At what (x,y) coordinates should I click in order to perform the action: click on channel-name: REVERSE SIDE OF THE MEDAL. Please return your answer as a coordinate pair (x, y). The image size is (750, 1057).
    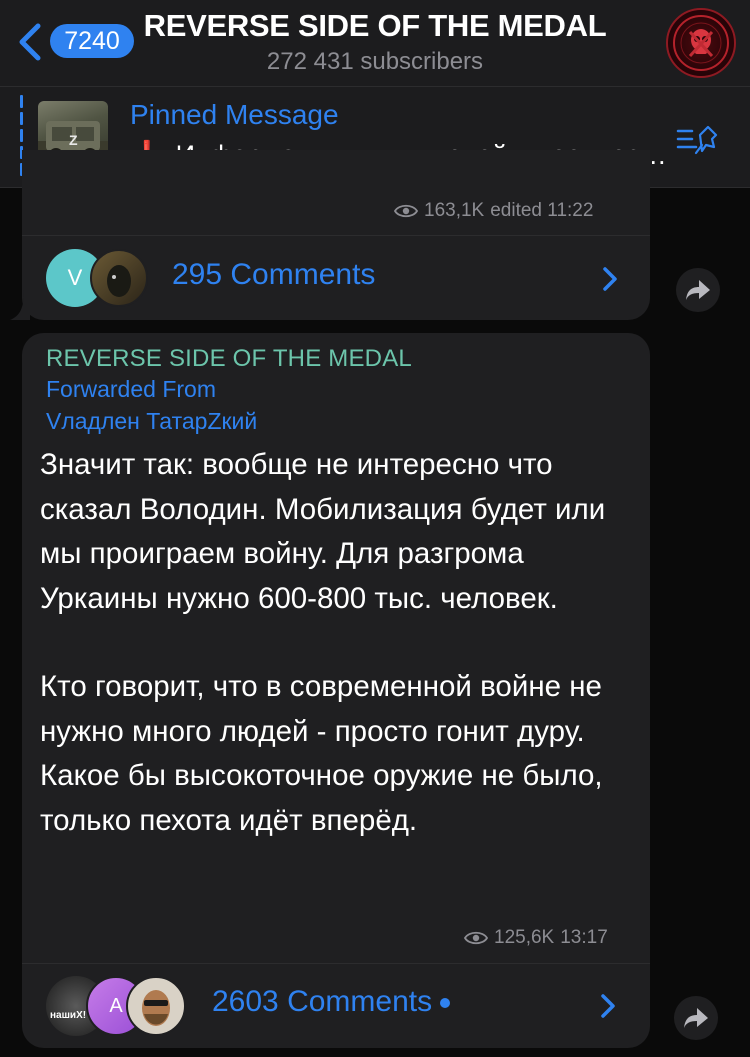
    Looking at the image, I should click on (229, 359).